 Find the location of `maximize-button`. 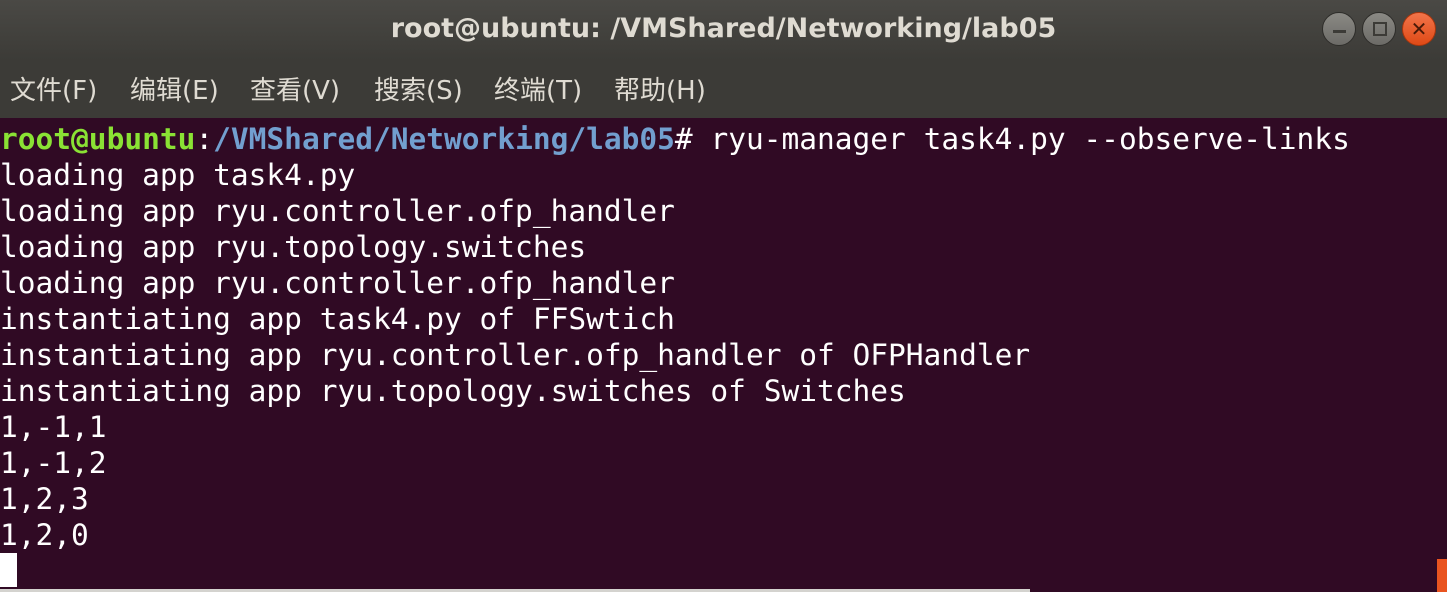

maximize-button is located at coordinates (1379, 29).